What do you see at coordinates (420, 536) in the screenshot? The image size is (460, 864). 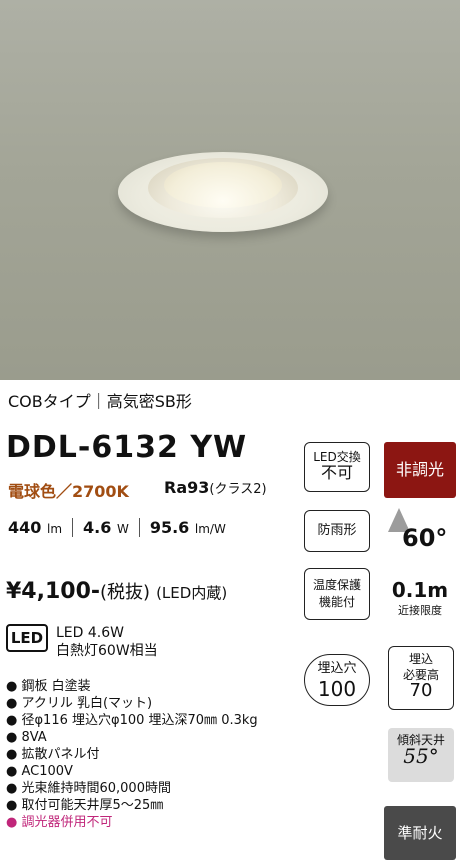 I see `beam-angle-badge: 60°` at bounding box center [420, 536].